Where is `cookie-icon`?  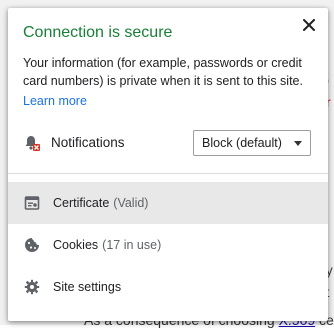 cookie-icon is located at coordinates (32, 245).